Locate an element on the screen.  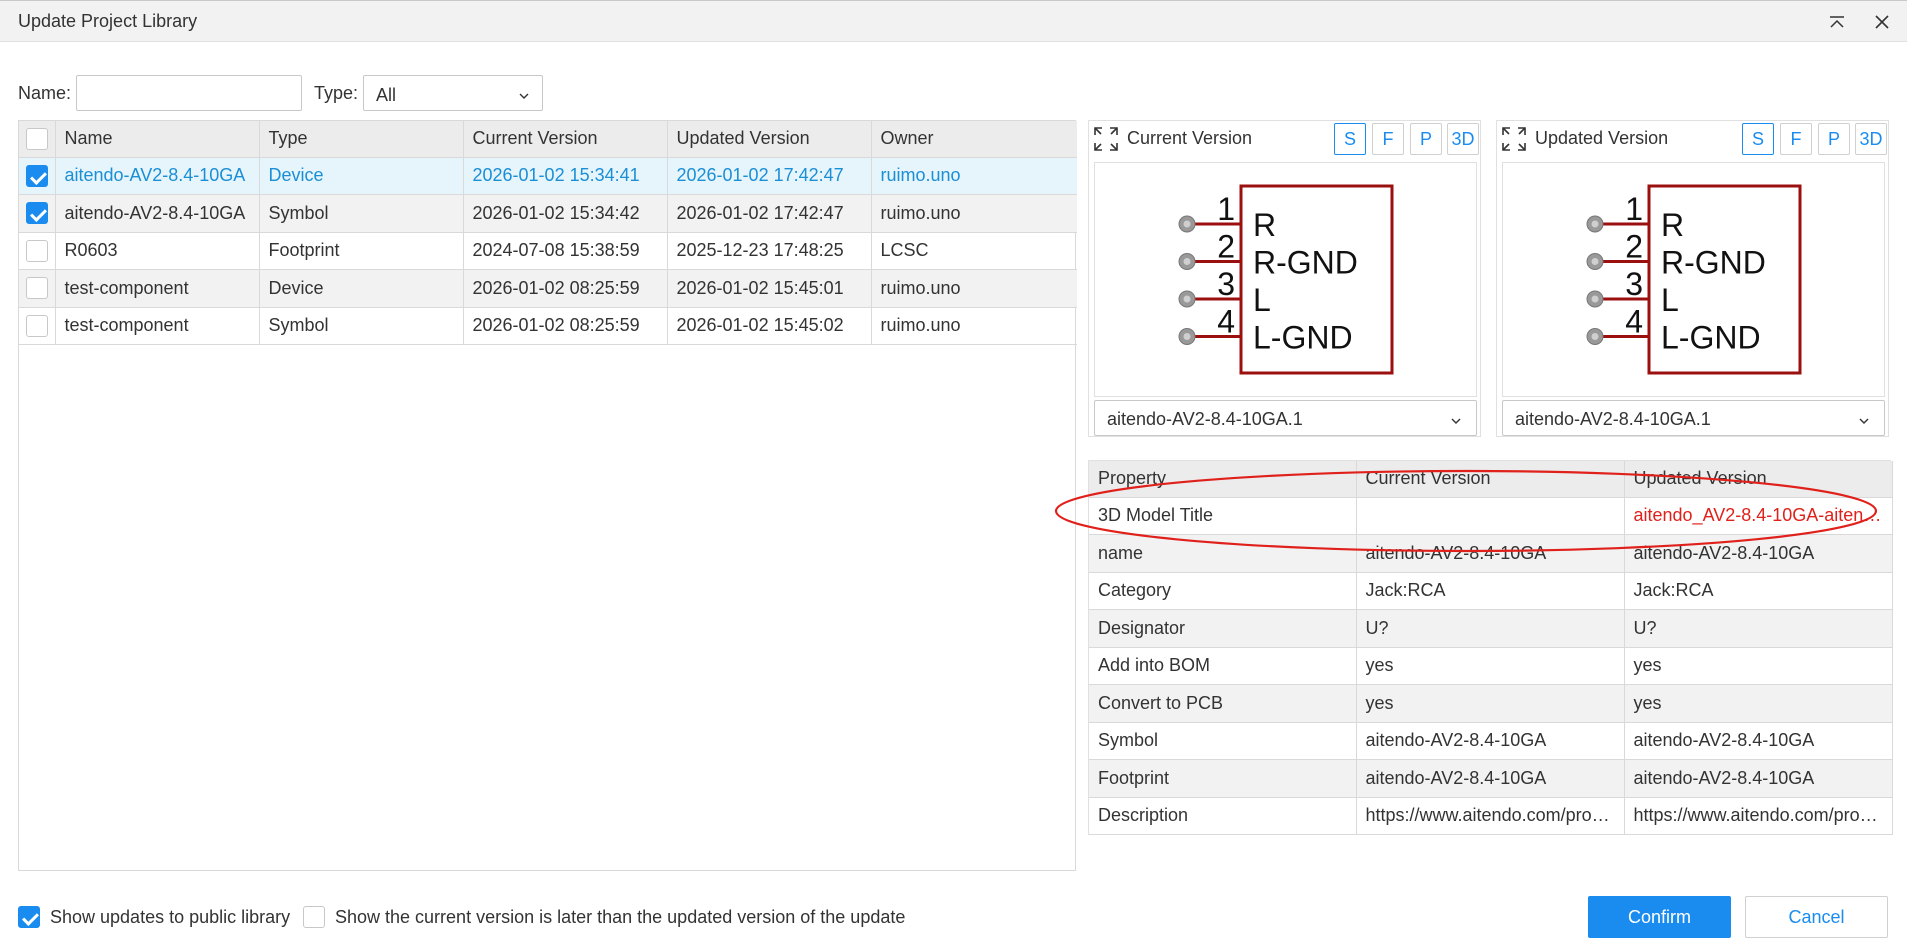
cell-name: test-component is located at coordinates (157, 288).